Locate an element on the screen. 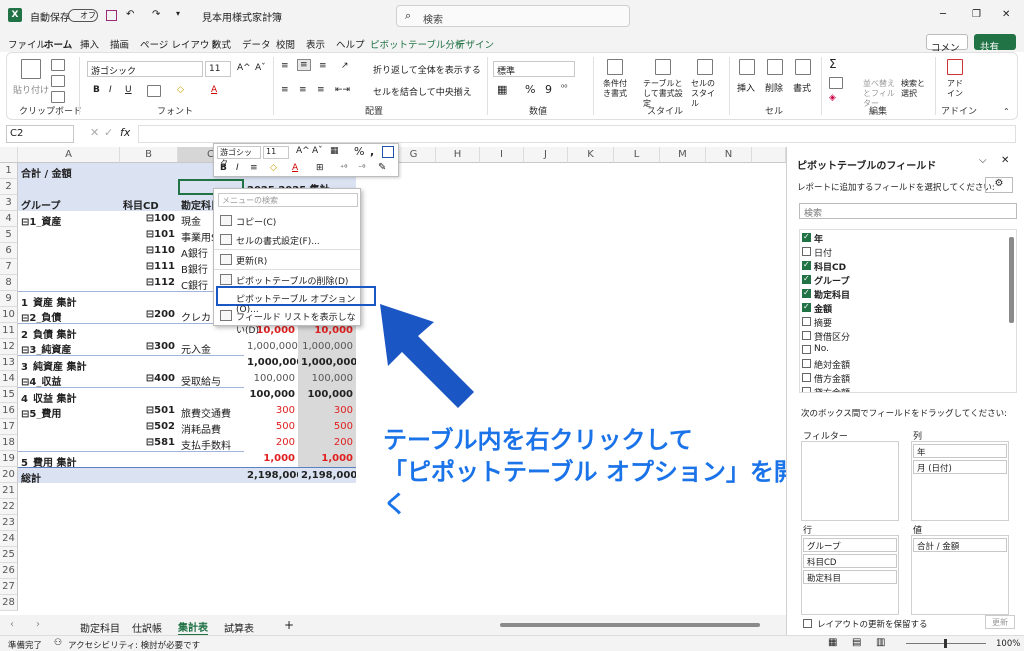 The image size is (1024, 651). row-header: 5 is located at coordinates (9, 235).